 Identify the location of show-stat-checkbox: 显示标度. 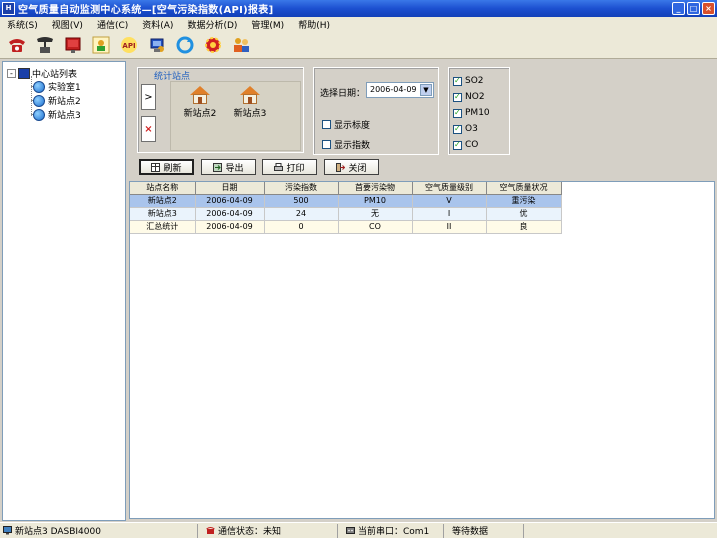
(346, 124).